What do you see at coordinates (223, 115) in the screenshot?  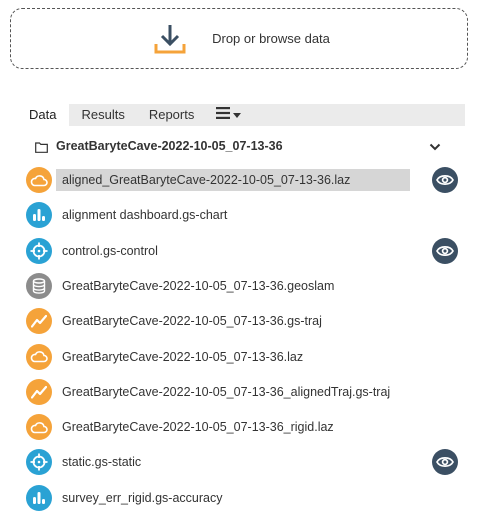 I see `hamburger-icon` at bounding box center [223, 115].